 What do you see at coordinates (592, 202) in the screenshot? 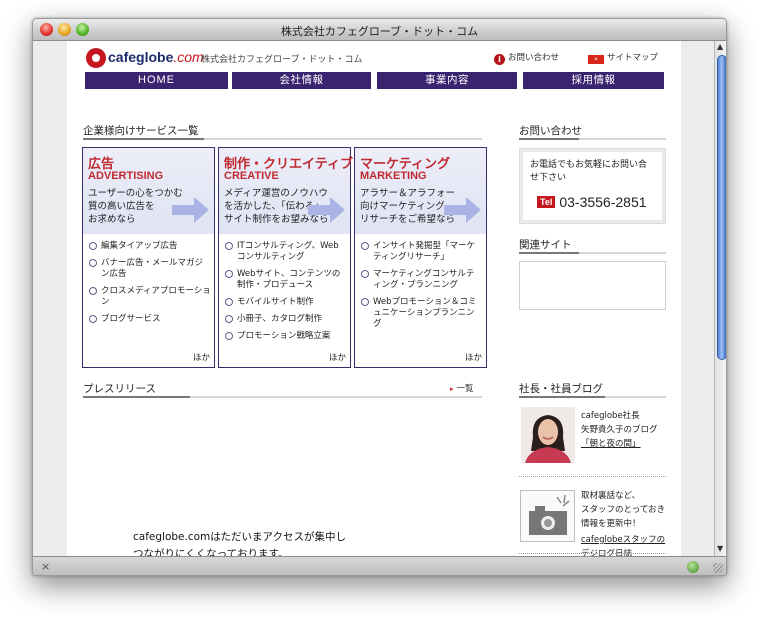
I see `phone-number: Tel 03-3556-2851` at bounding box center [592, 202].